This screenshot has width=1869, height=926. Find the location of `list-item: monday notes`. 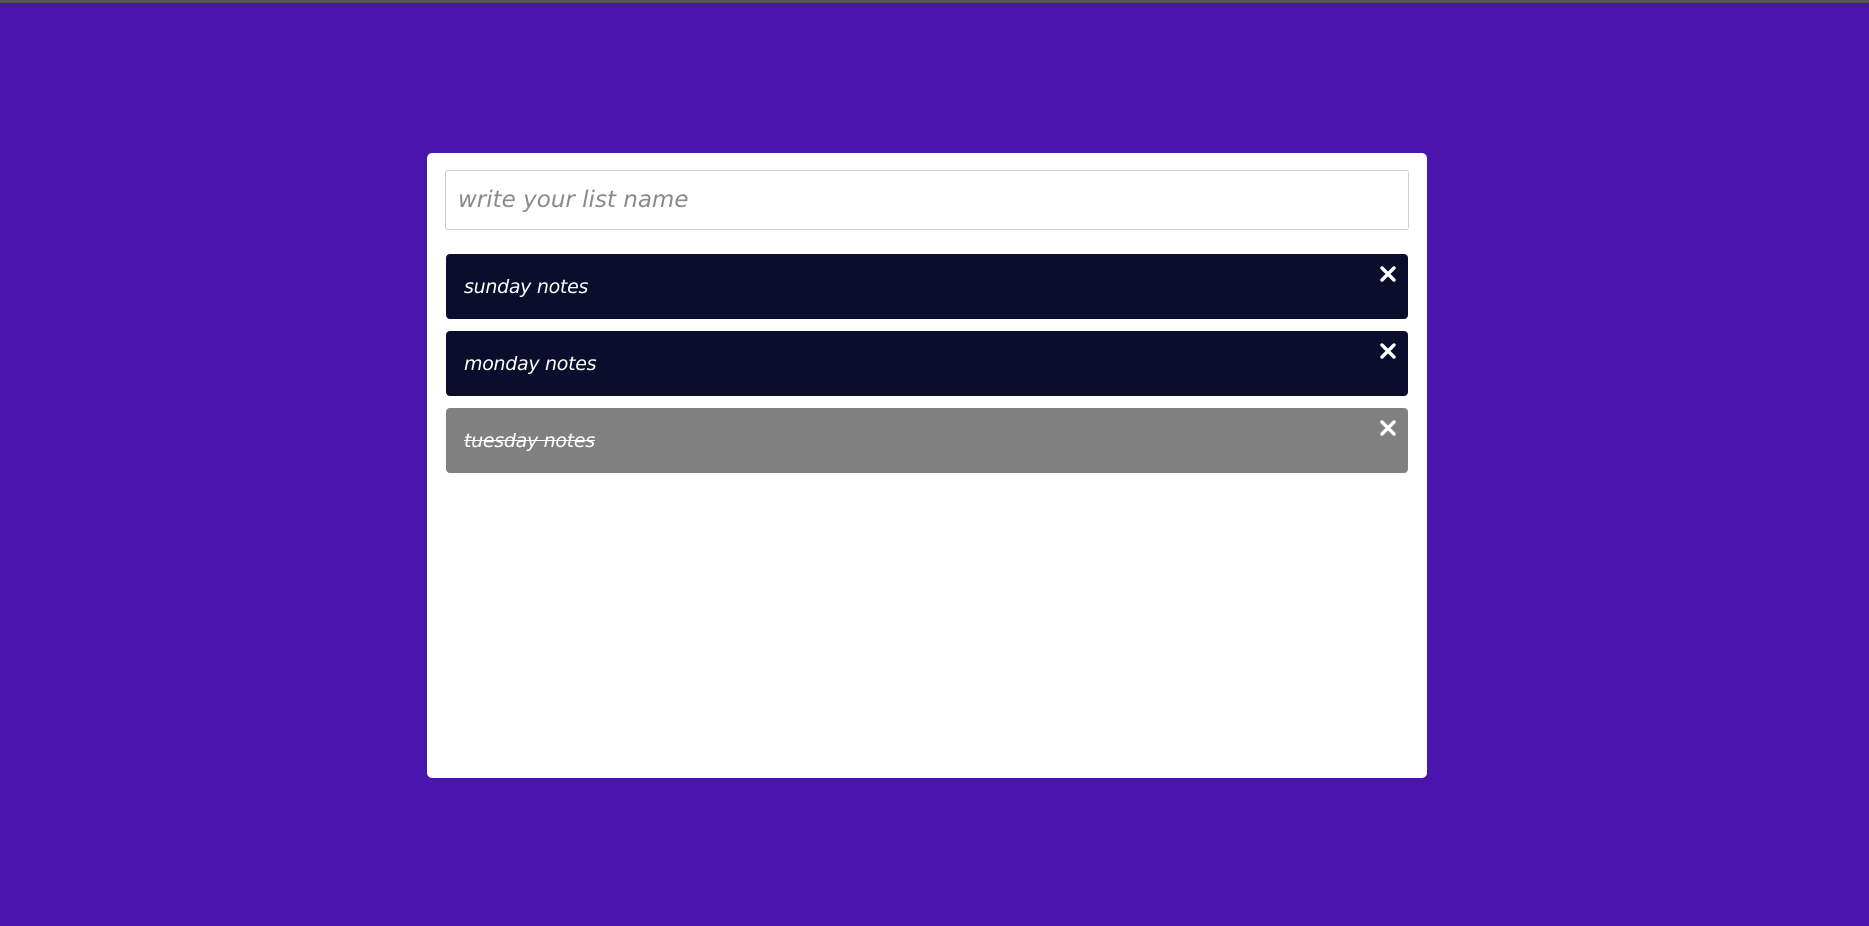

list-item: monday notes is located at coordinates (927, 363).